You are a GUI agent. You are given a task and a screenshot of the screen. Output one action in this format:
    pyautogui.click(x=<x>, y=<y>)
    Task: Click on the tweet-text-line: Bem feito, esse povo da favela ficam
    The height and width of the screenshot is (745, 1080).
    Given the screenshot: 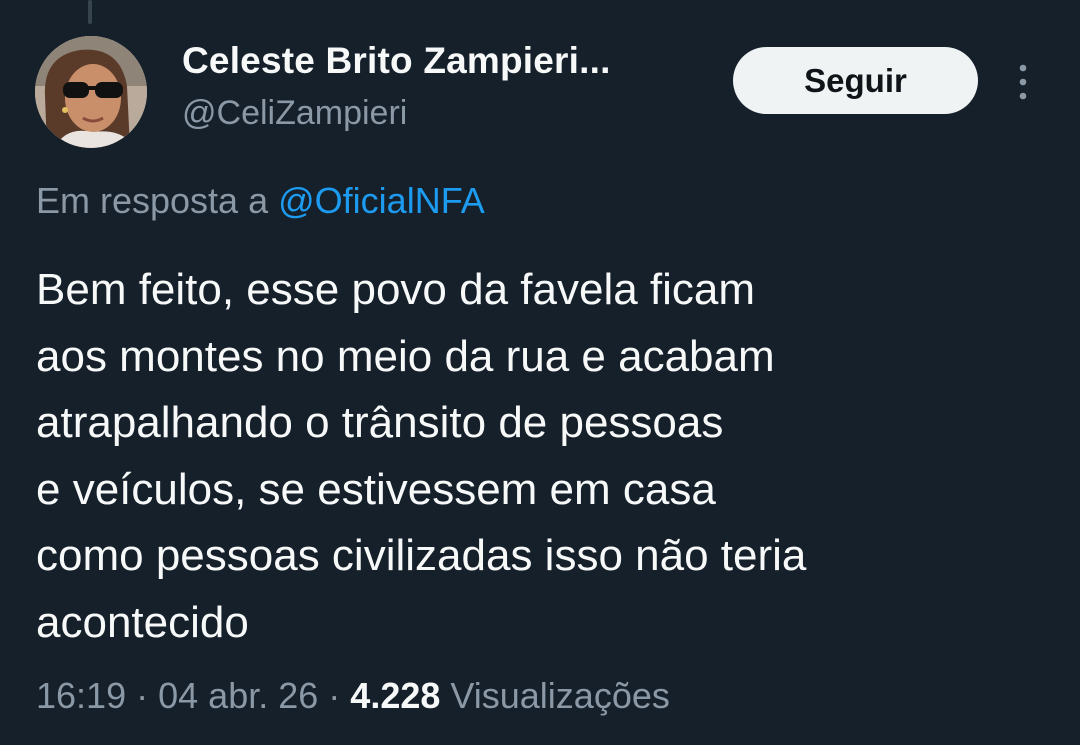 What is the action you would take?
    pyautogui.click(x=396, y=289)
    